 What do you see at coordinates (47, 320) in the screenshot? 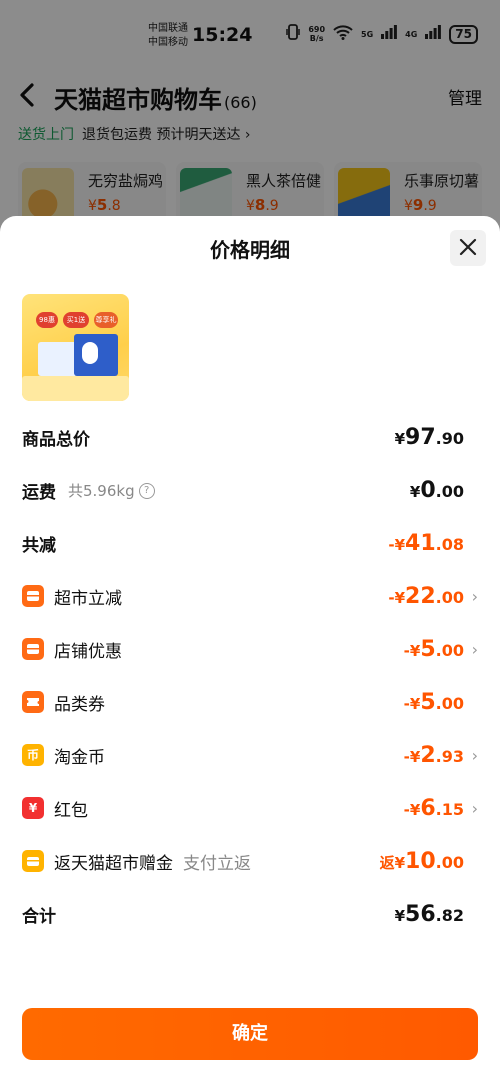
I see `product-badge: 98惠` at bounding box center [47, 320].